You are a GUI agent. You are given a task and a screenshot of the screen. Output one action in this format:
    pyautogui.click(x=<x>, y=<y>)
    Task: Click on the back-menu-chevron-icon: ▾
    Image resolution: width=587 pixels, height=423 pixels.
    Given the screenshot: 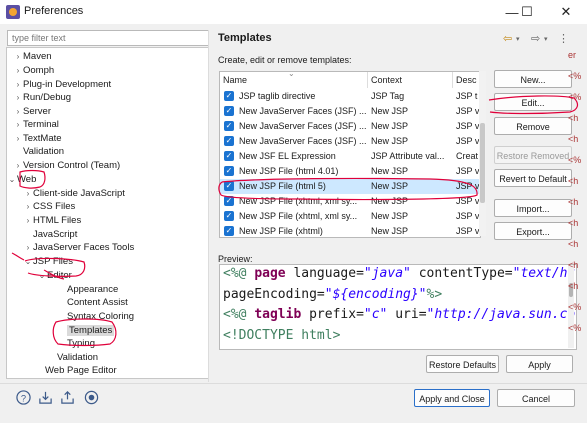 What is the action you would take?
    pyautogui.click(x=518, y=39)
    